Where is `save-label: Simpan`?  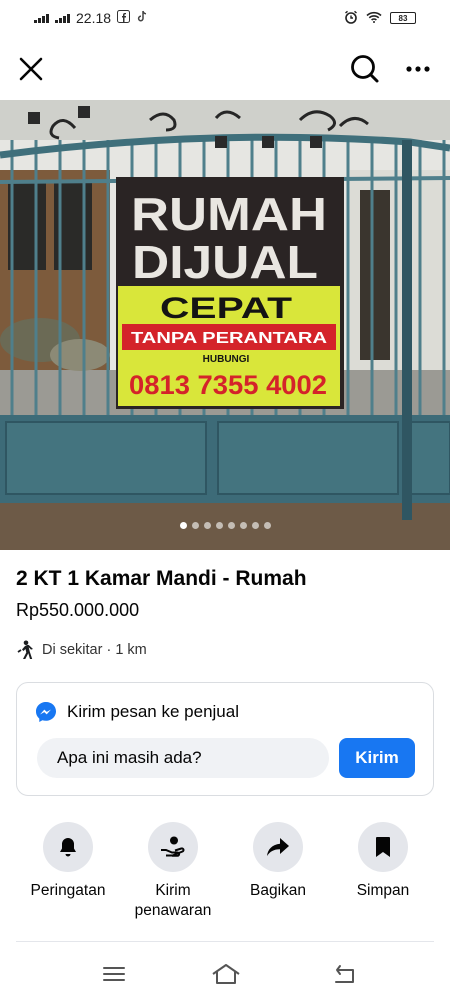
save-label: Simpan is located at coordinates (383, 890).